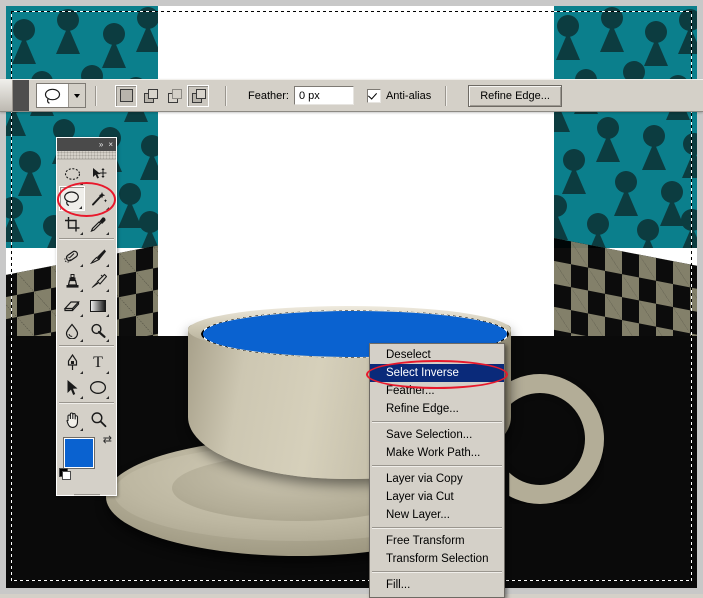 The image size is (703, 598). What do you see at coordinates (72, 419) in the screenshot?
I see `hand-icon` at bounding box center [72, 419].